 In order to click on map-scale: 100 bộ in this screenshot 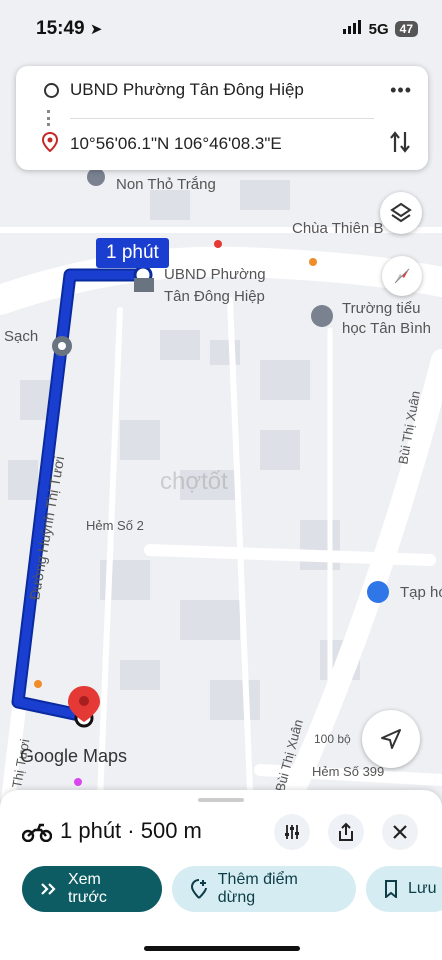, I will do `click(332, 739)`.